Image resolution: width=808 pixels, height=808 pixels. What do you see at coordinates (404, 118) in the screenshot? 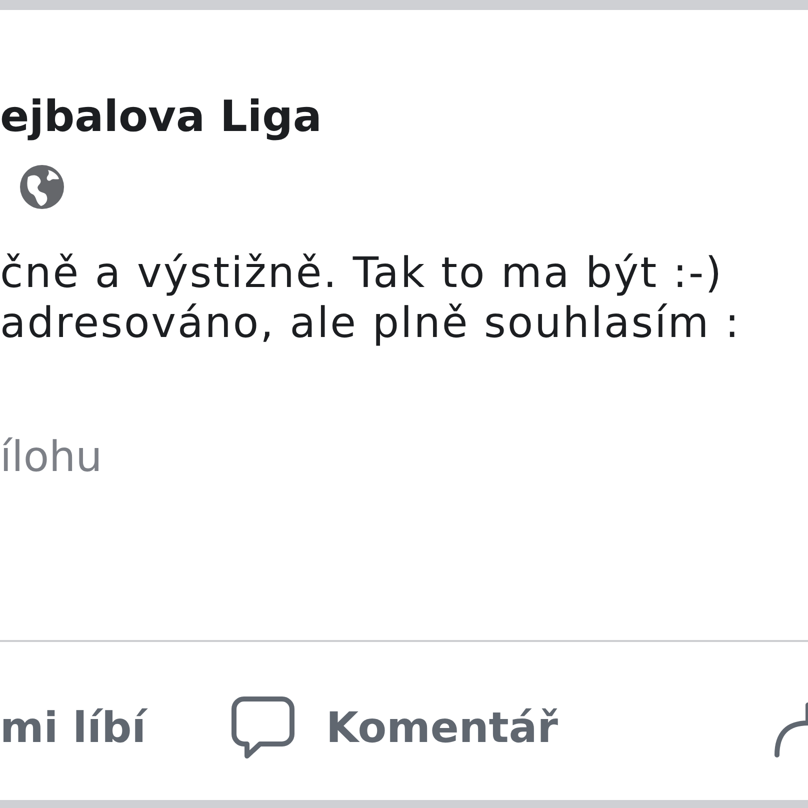
I see `author-name: ejbalova Liga` at bounding box center [404, 118].